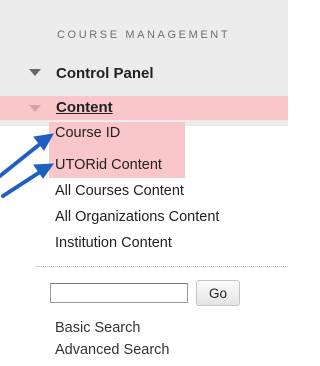 The width and height of the screenshot is (320, 366). I want to click on submenu-item-course-id: Course ID, so click(87, 133).